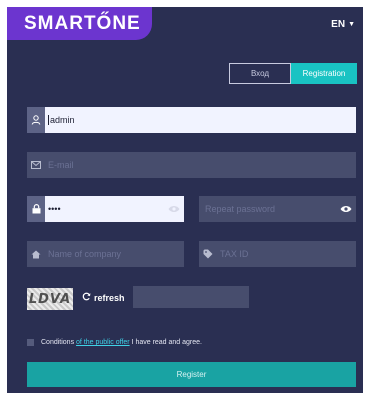 This screenshot has width=369, height=393. What do you see at coordinates (338, 24) in the screenshot?
I see `language-label: EN` at bounding box center [338, 24].